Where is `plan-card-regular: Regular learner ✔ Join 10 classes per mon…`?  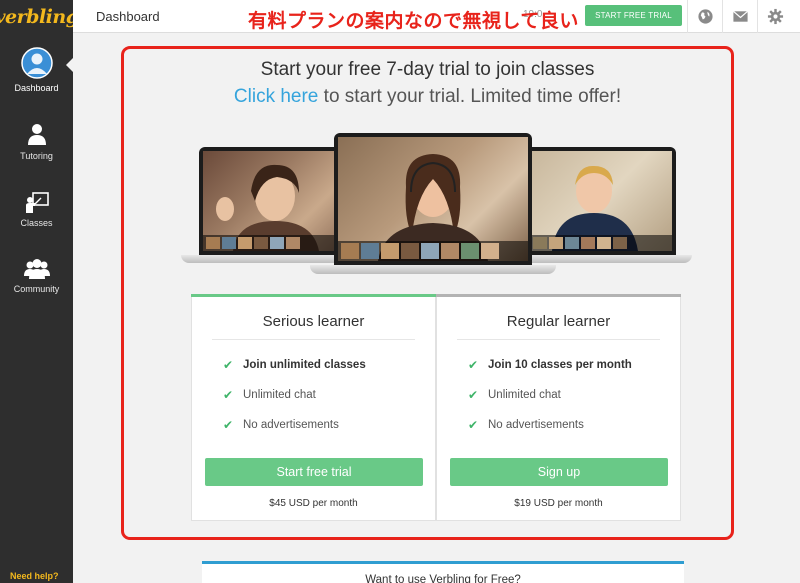
plan-card-regular: Regular learner ✔ Join 10 classes per mon… is located at coordinates (558, 407).